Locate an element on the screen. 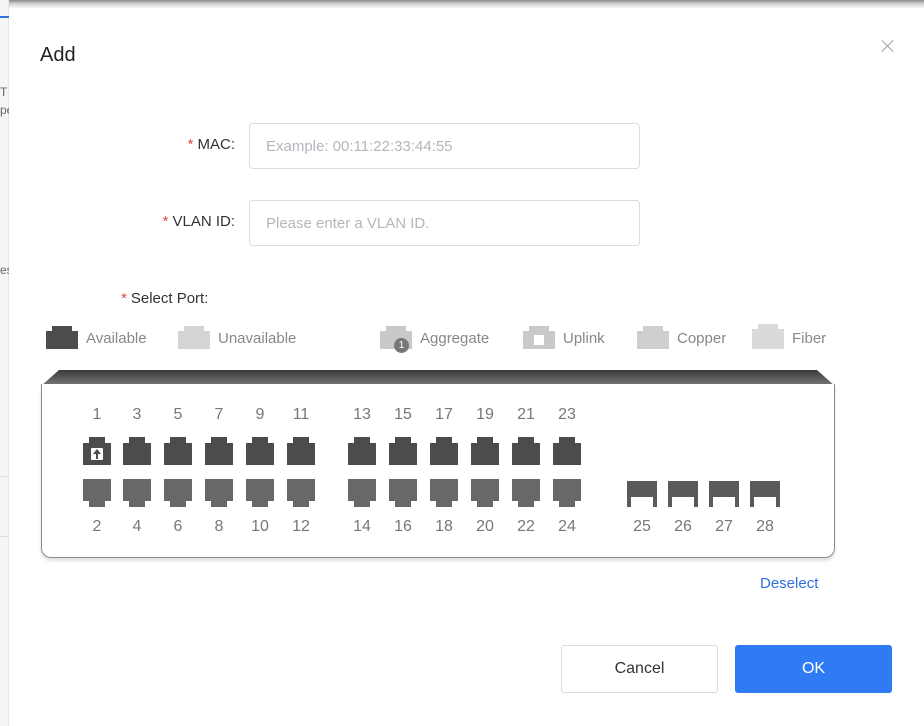 This screenshot has height=726, width=924. legend-label: Copper is located at coordinates (702, 338).